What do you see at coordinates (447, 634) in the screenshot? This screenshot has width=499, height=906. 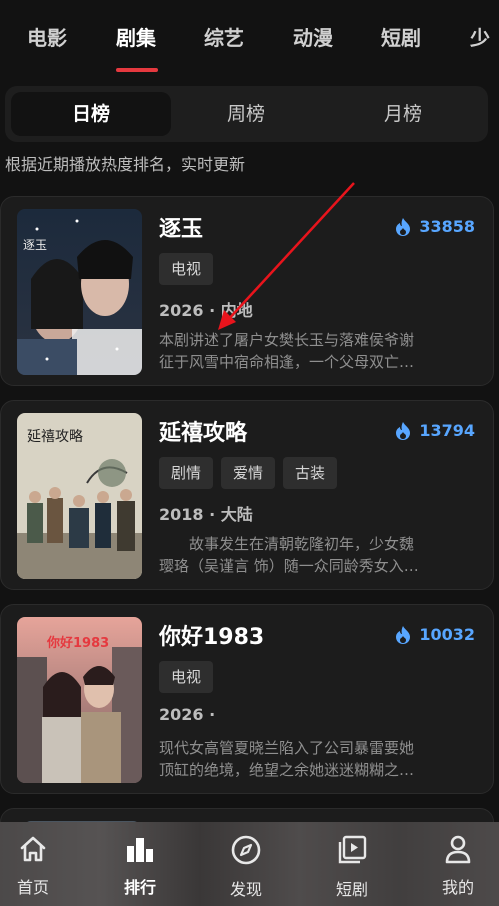 I see `hot-score-value: 10032` at bounding box center [447, 634].